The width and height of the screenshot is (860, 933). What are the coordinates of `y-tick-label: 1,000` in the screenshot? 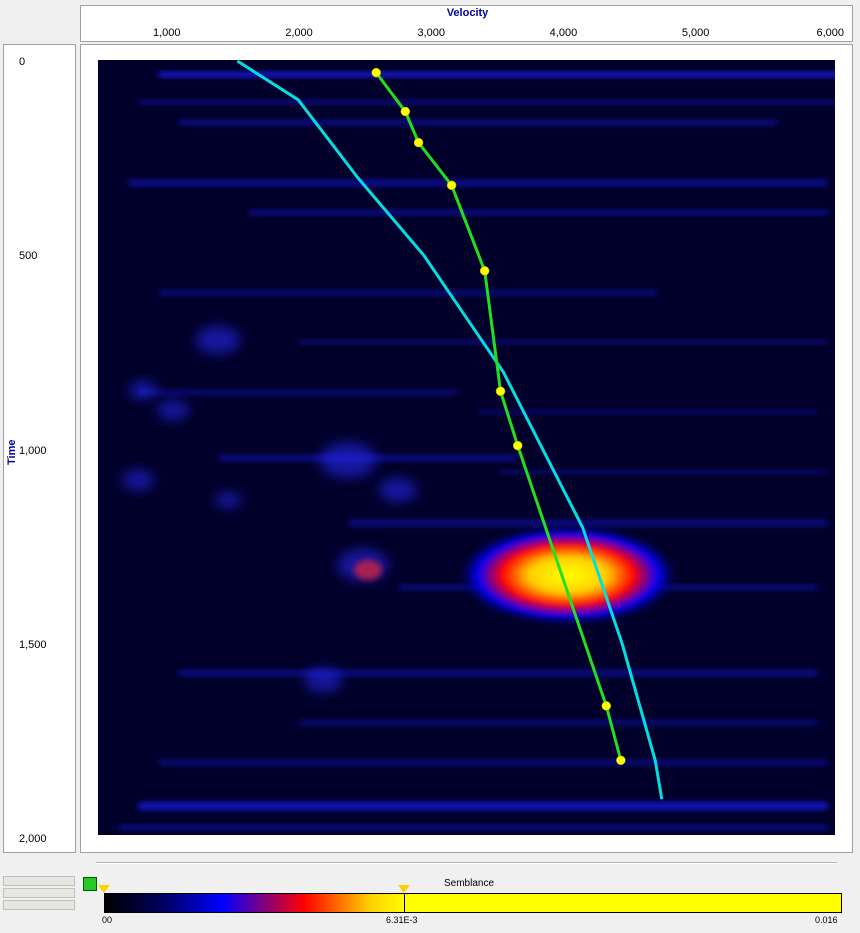 It's located at (33, 450).